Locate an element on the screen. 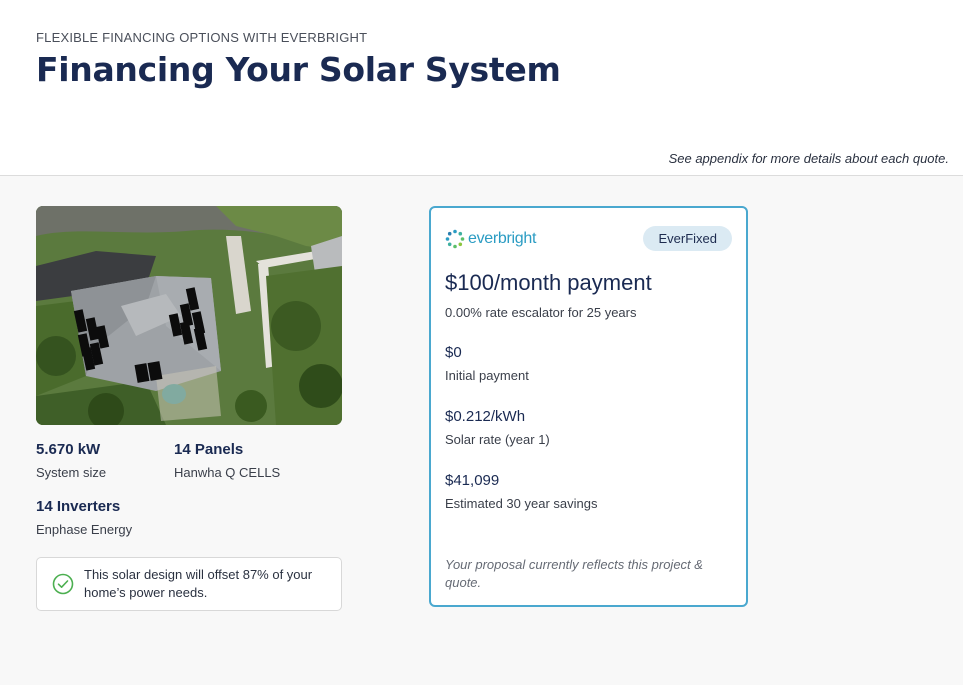  spec-panels: 14 Panels Hanwha Q CELLS is located at coordinates (227, 460).